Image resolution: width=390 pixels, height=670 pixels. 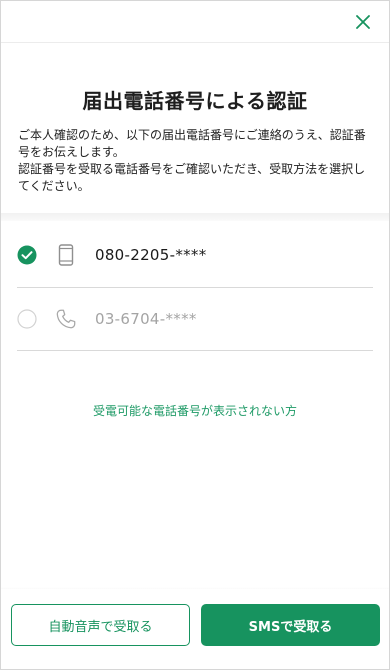 What do you see at coordinates (195, 217) in the screenshot?
I see `section-separator` at bounding box center [195, 217].